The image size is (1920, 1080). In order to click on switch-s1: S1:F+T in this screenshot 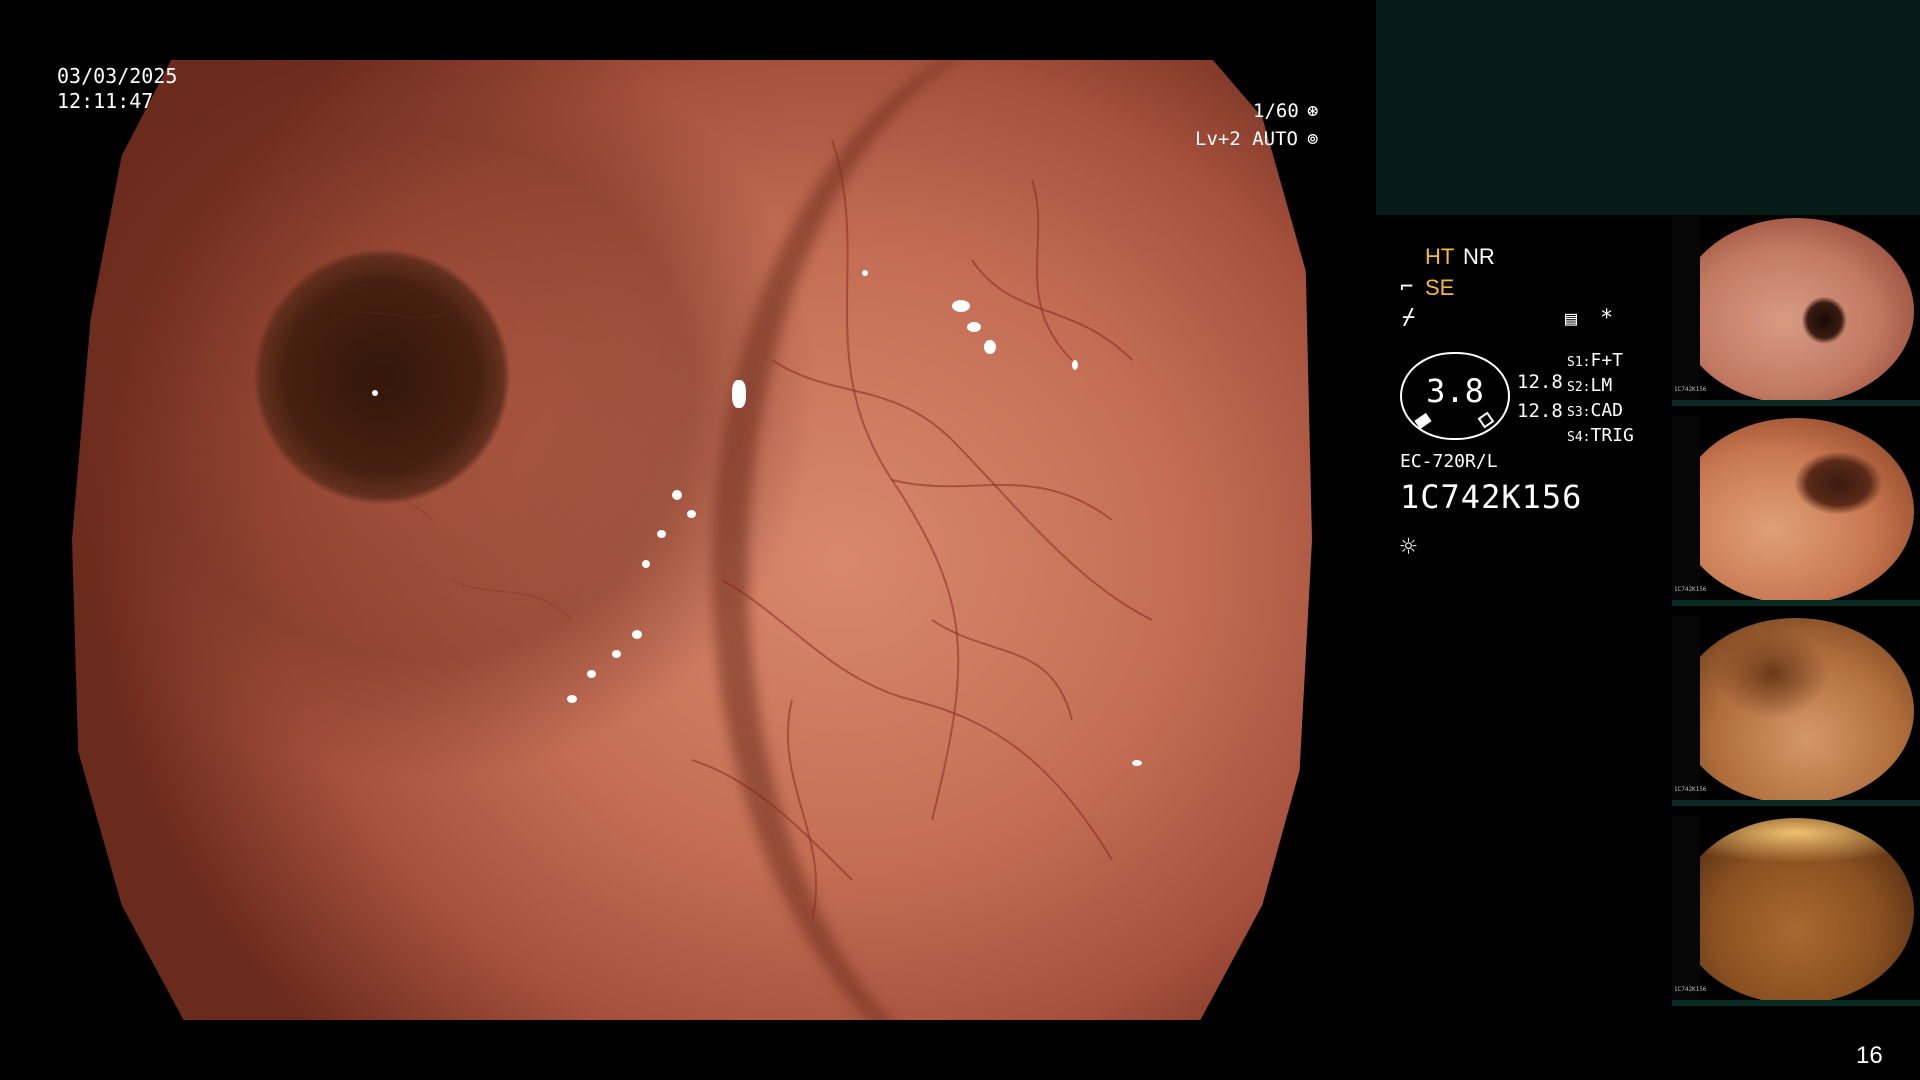, I will do `click(1595, 360)`.